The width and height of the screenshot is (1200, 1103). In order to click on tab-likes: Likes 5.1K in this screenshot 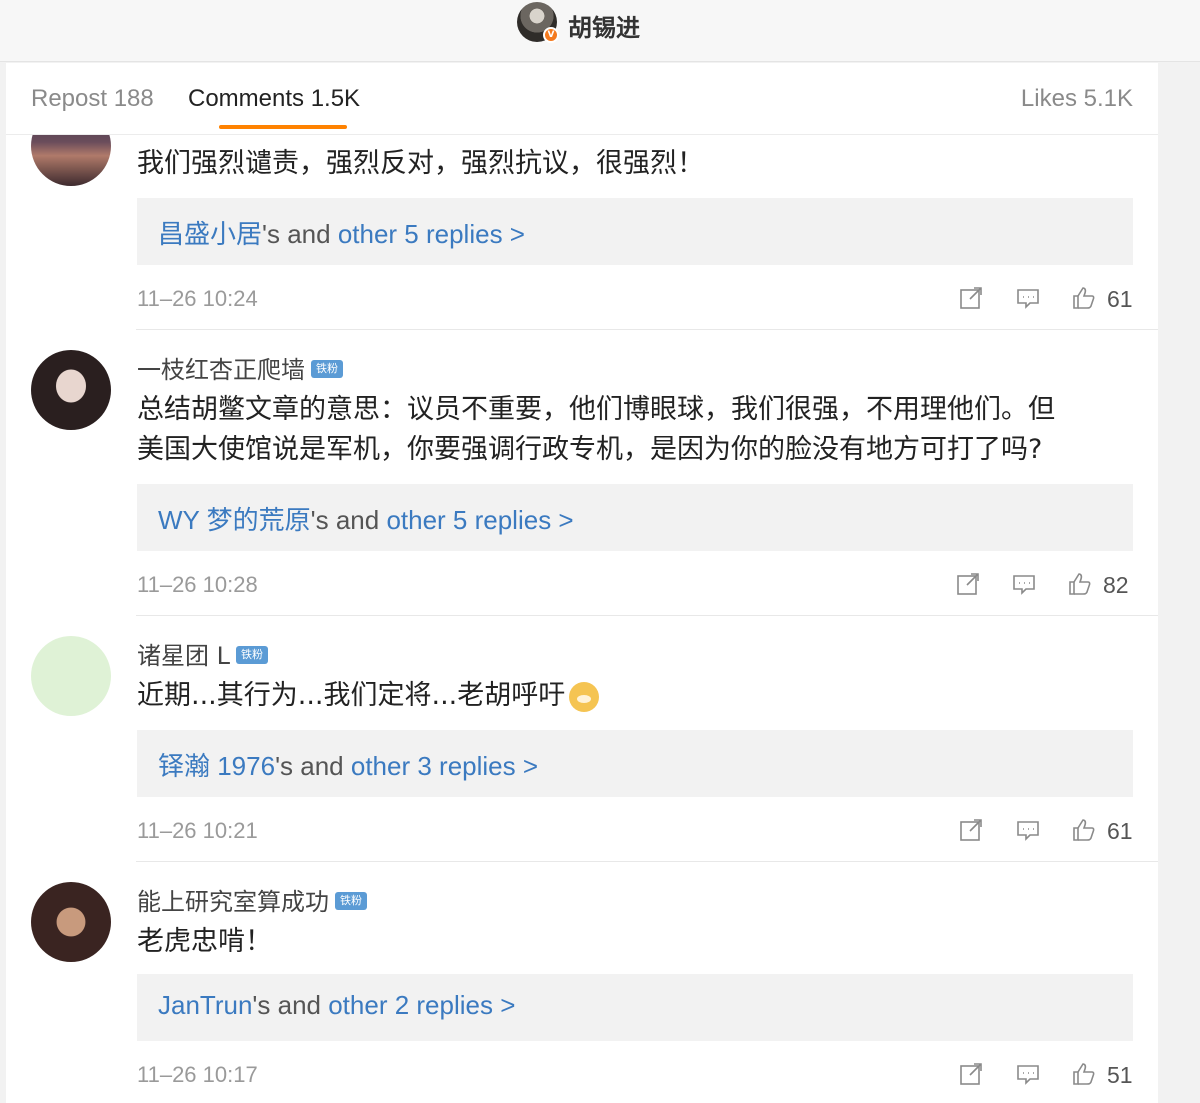, I will do `click(1077, 99)`.